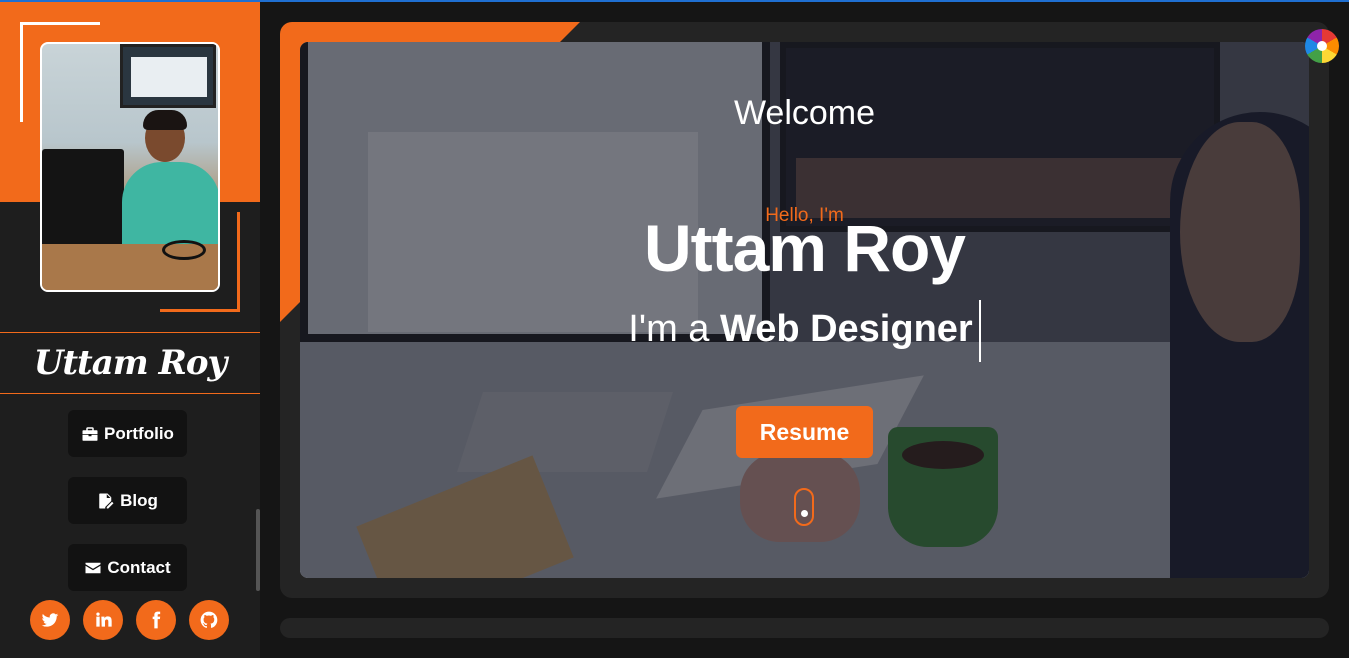  Describe the element at coordinates (170, 207) in the screenshot. I see `avatar-shirt` at that location.